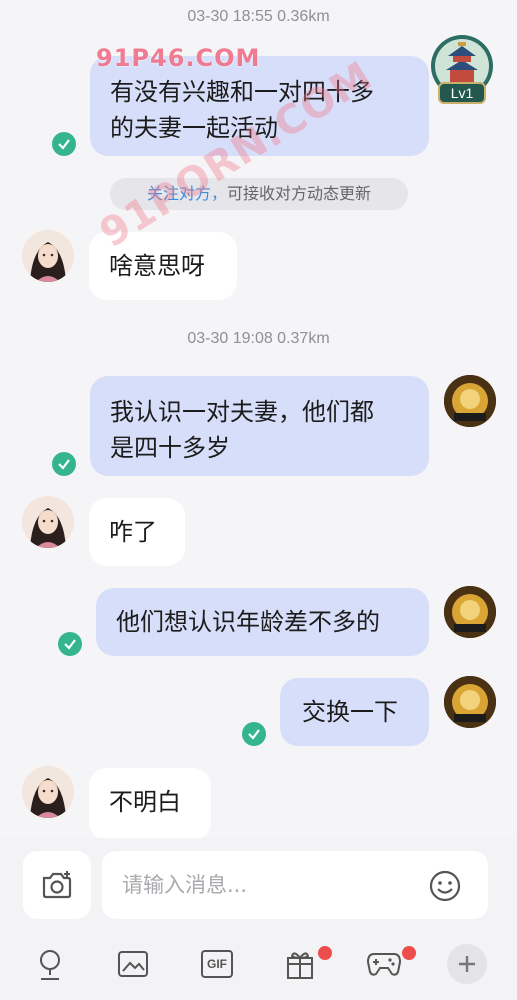 The height and width of the screenshot is (1000, 517). Describe the element at coordinates (133, 532) in the screenshot. I see `message-text: 咋了` at that location.